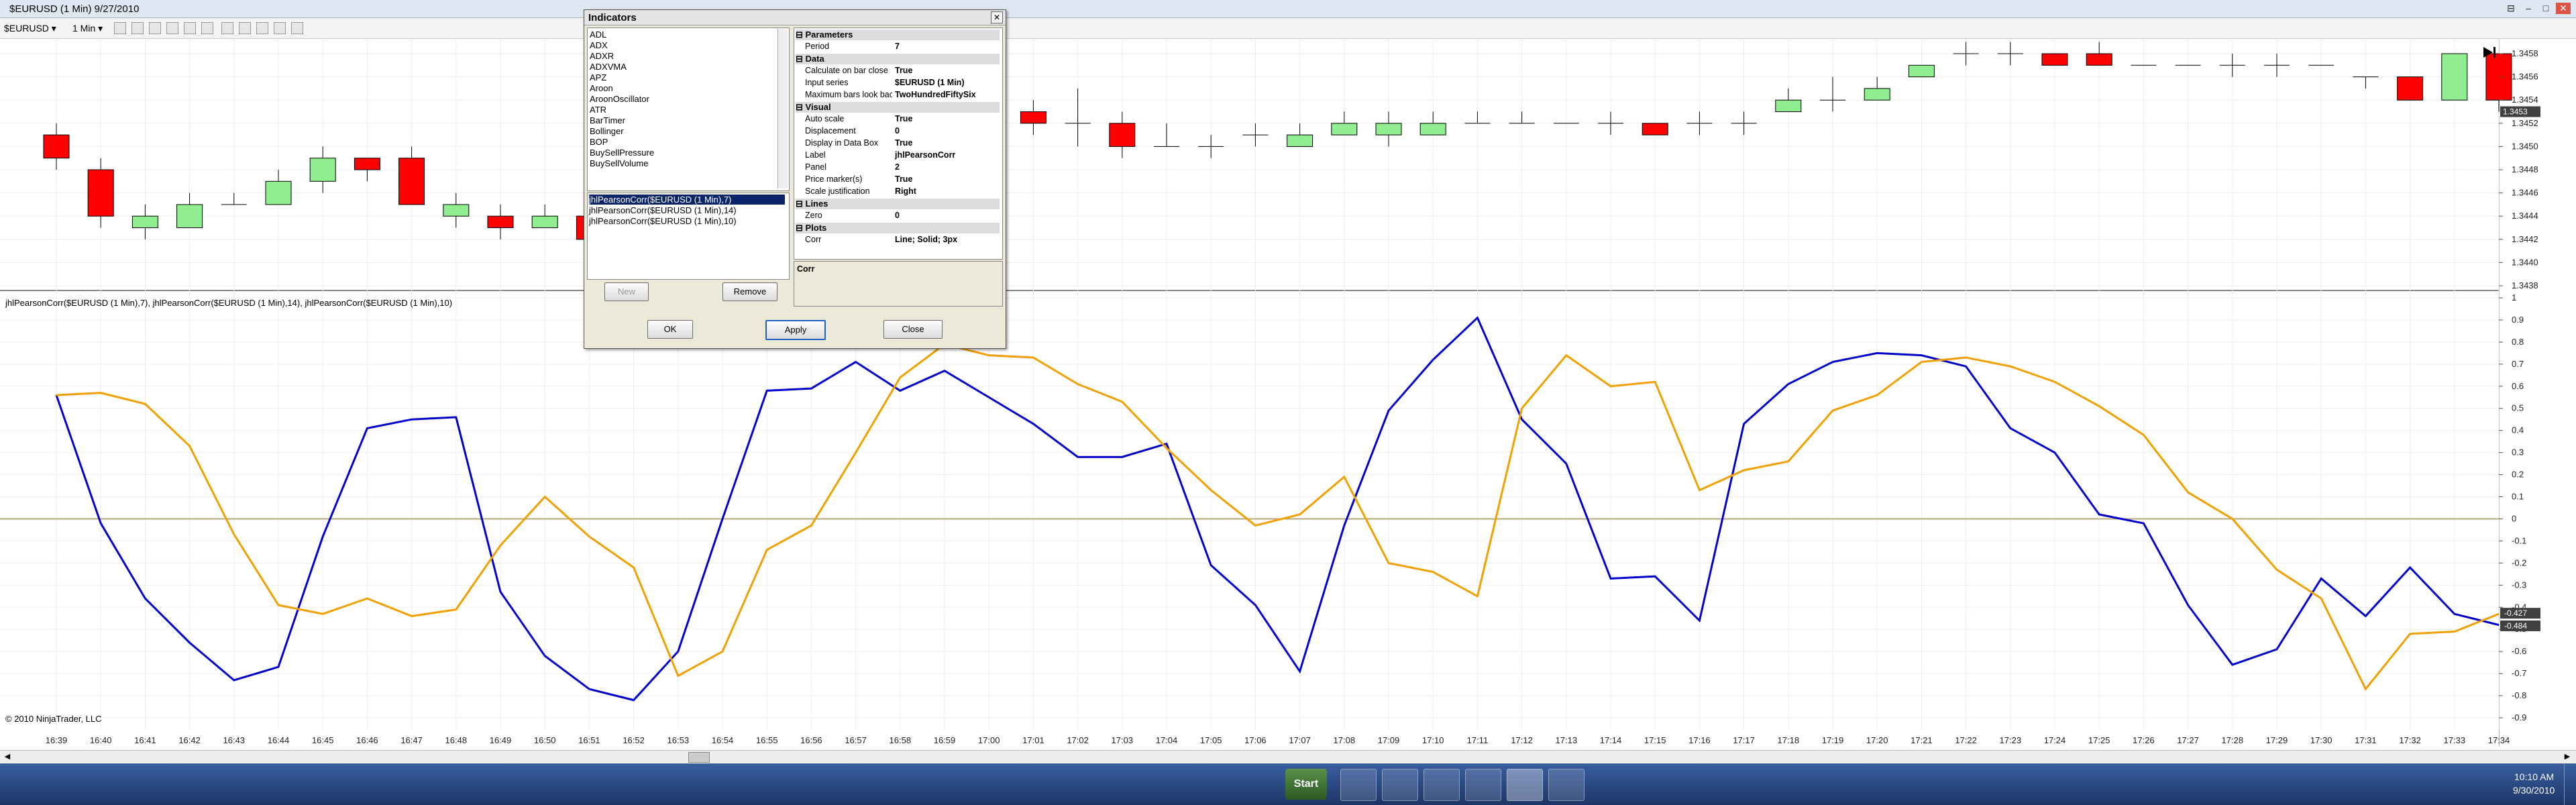  Describe the element at coordinates (619, 99) in the screenshot. I see `indicator-list-item: AroonOscillator` at that location.